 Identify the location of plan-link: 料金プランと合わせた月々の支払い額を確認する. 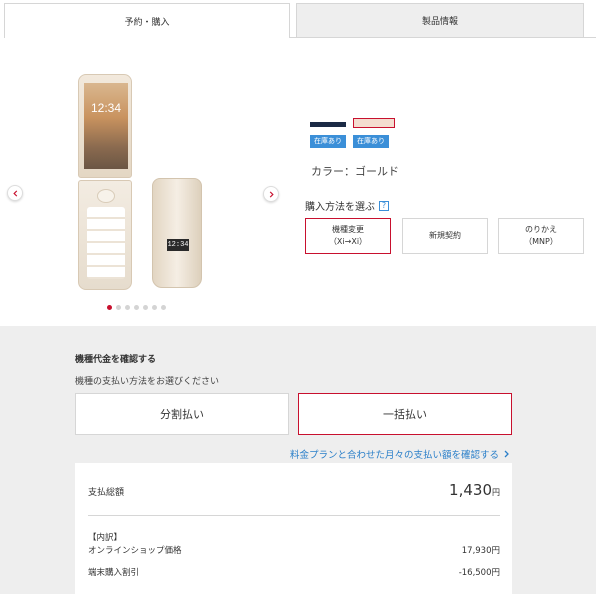
(400, 454).